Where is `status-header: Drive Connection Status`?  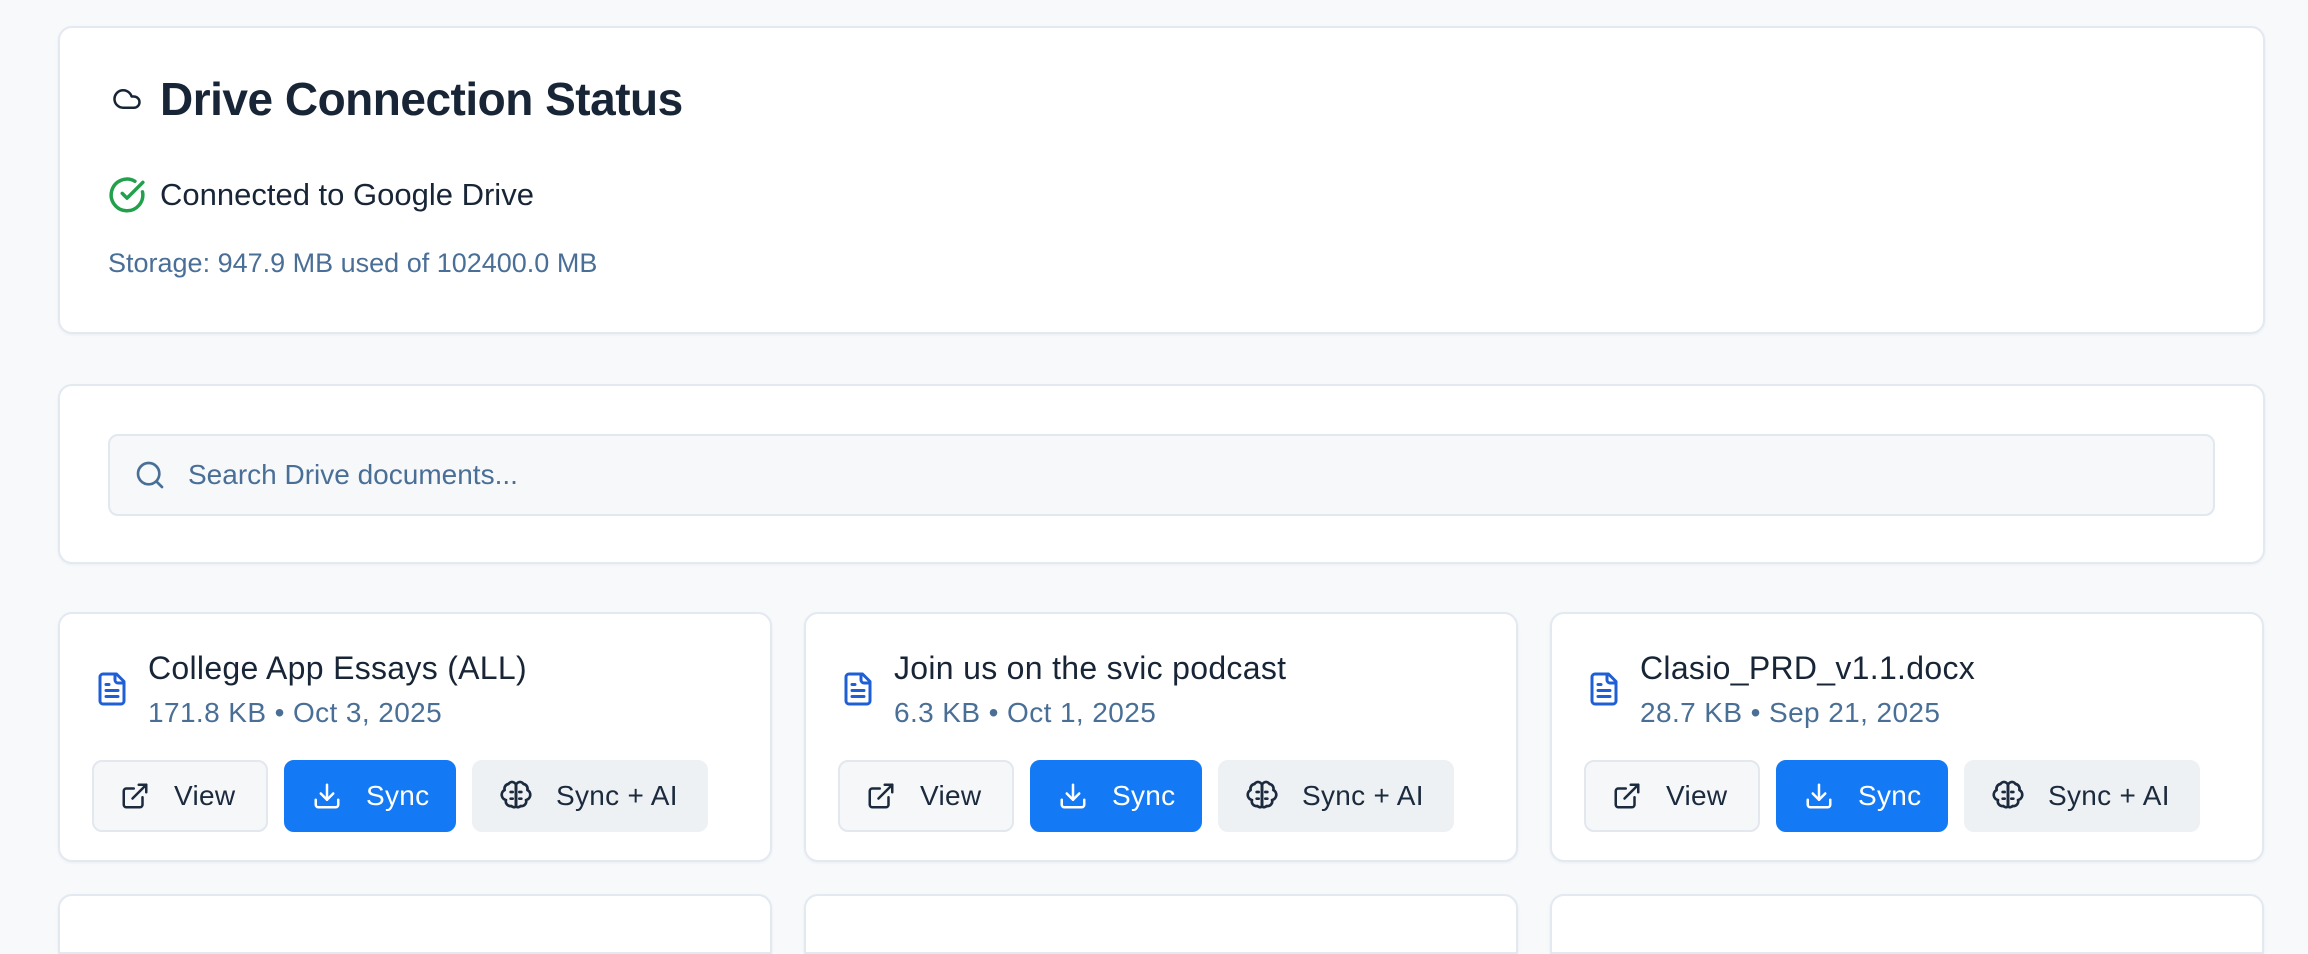
status-header: Drive Connection Status is located at coordinates (395, 99).